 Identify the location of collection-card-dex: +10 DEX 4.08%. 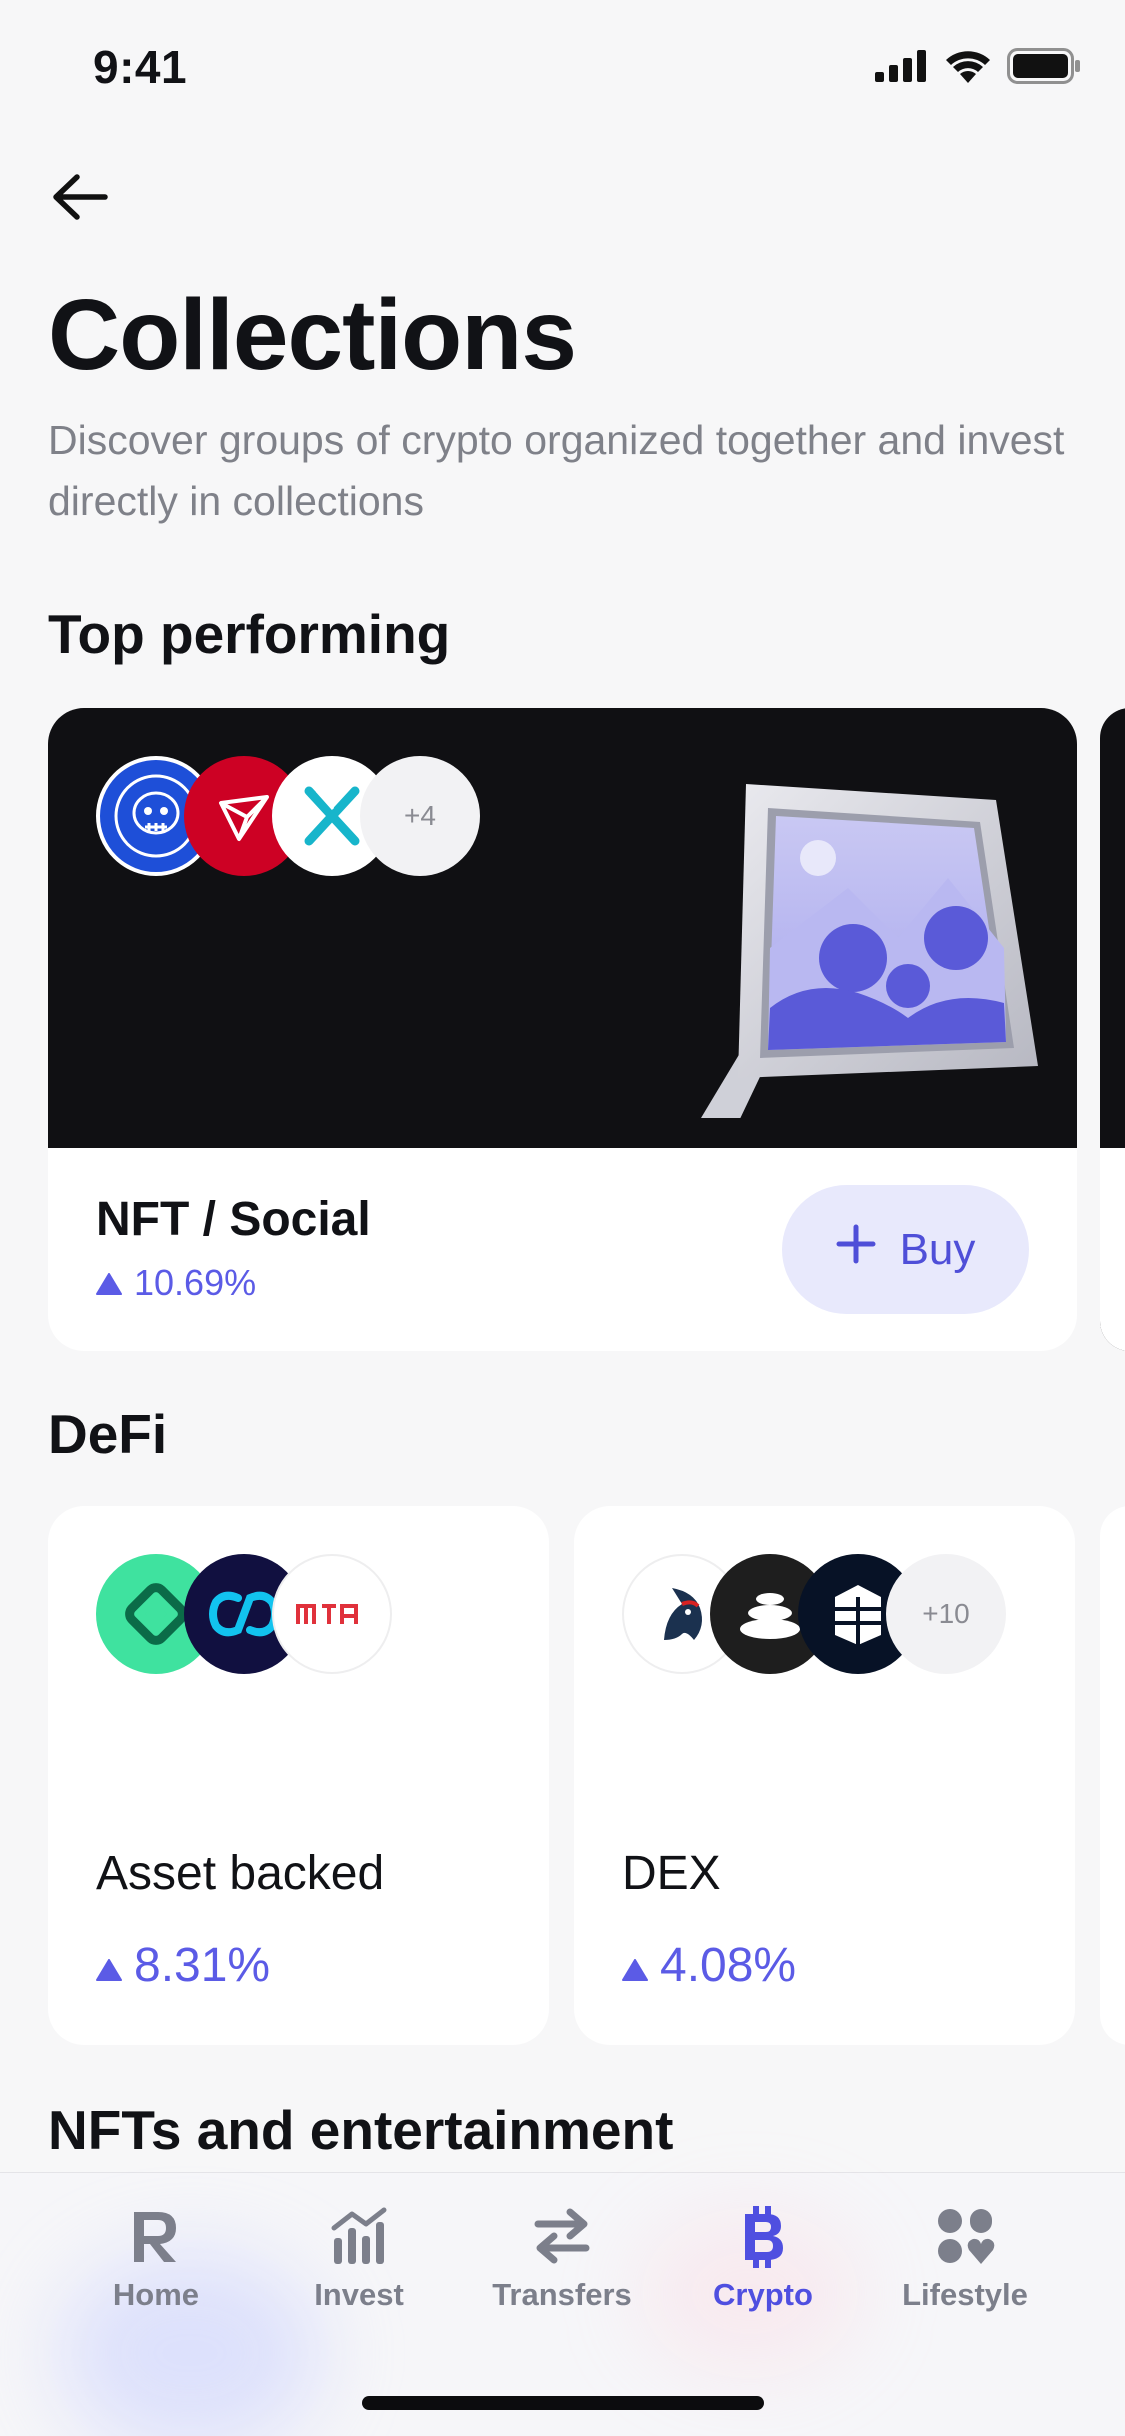
(824, 1775).